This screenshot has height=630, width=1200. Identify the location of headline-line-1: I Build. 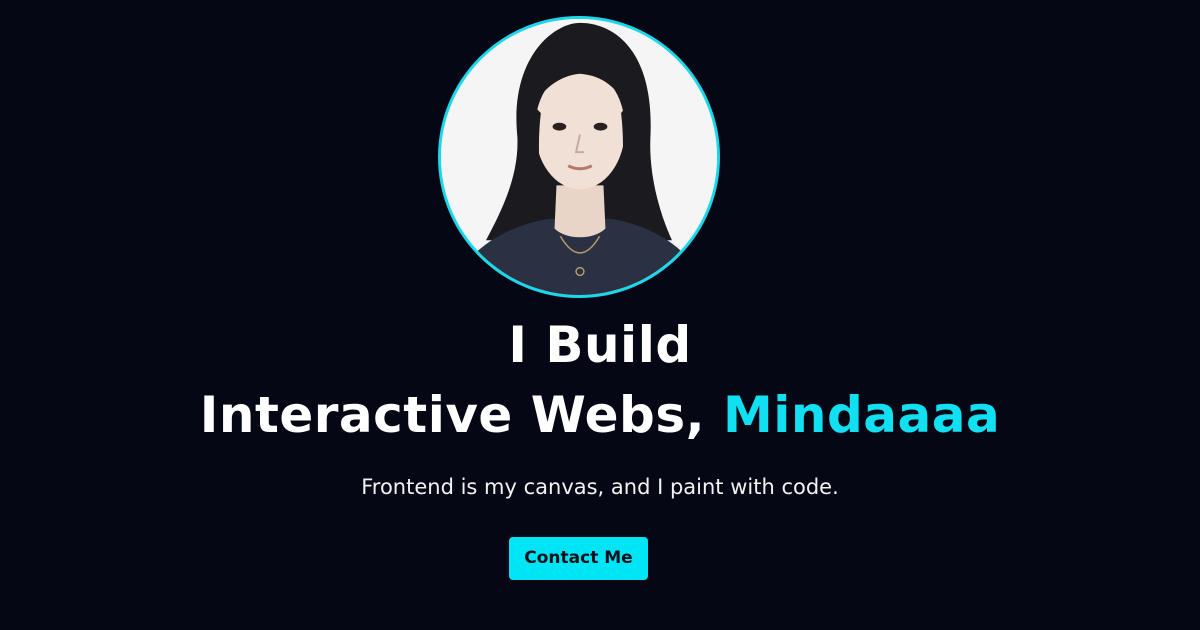
(600, 345).